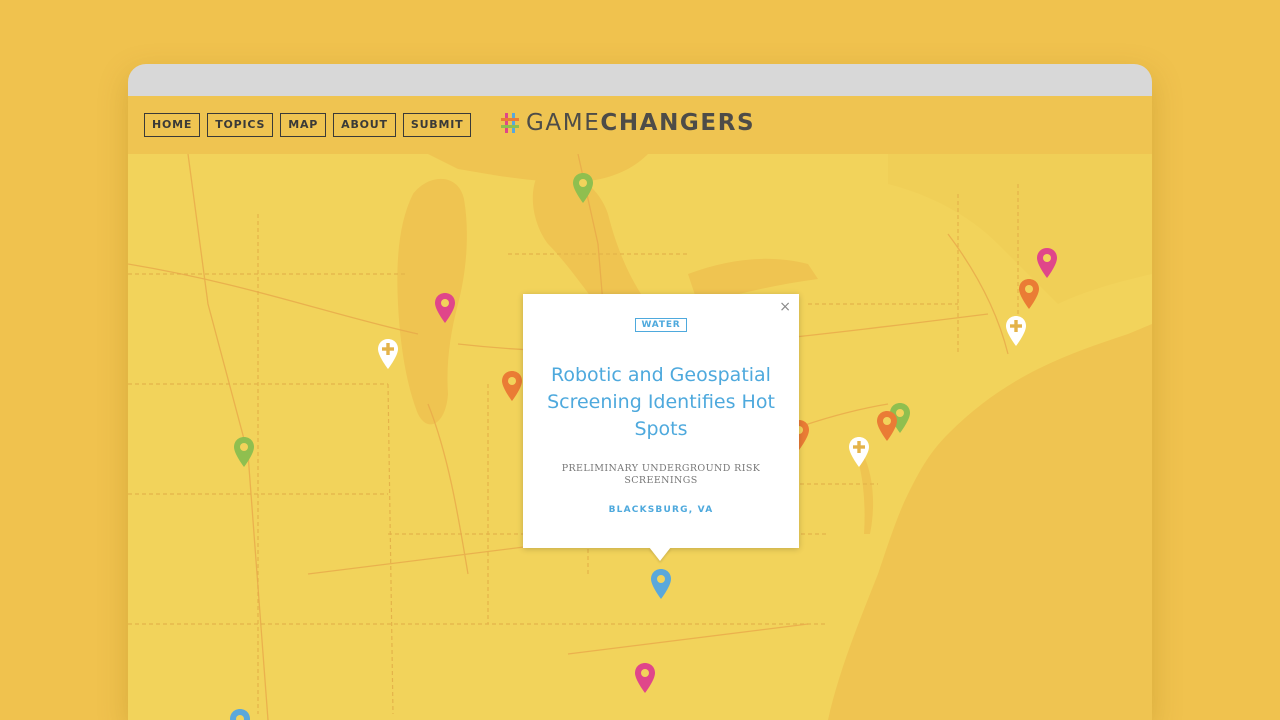  What do you see at coordinates (661, 325) in the screenshot?
I see `topic-tag: WATER` at bounding box center [661, 325].